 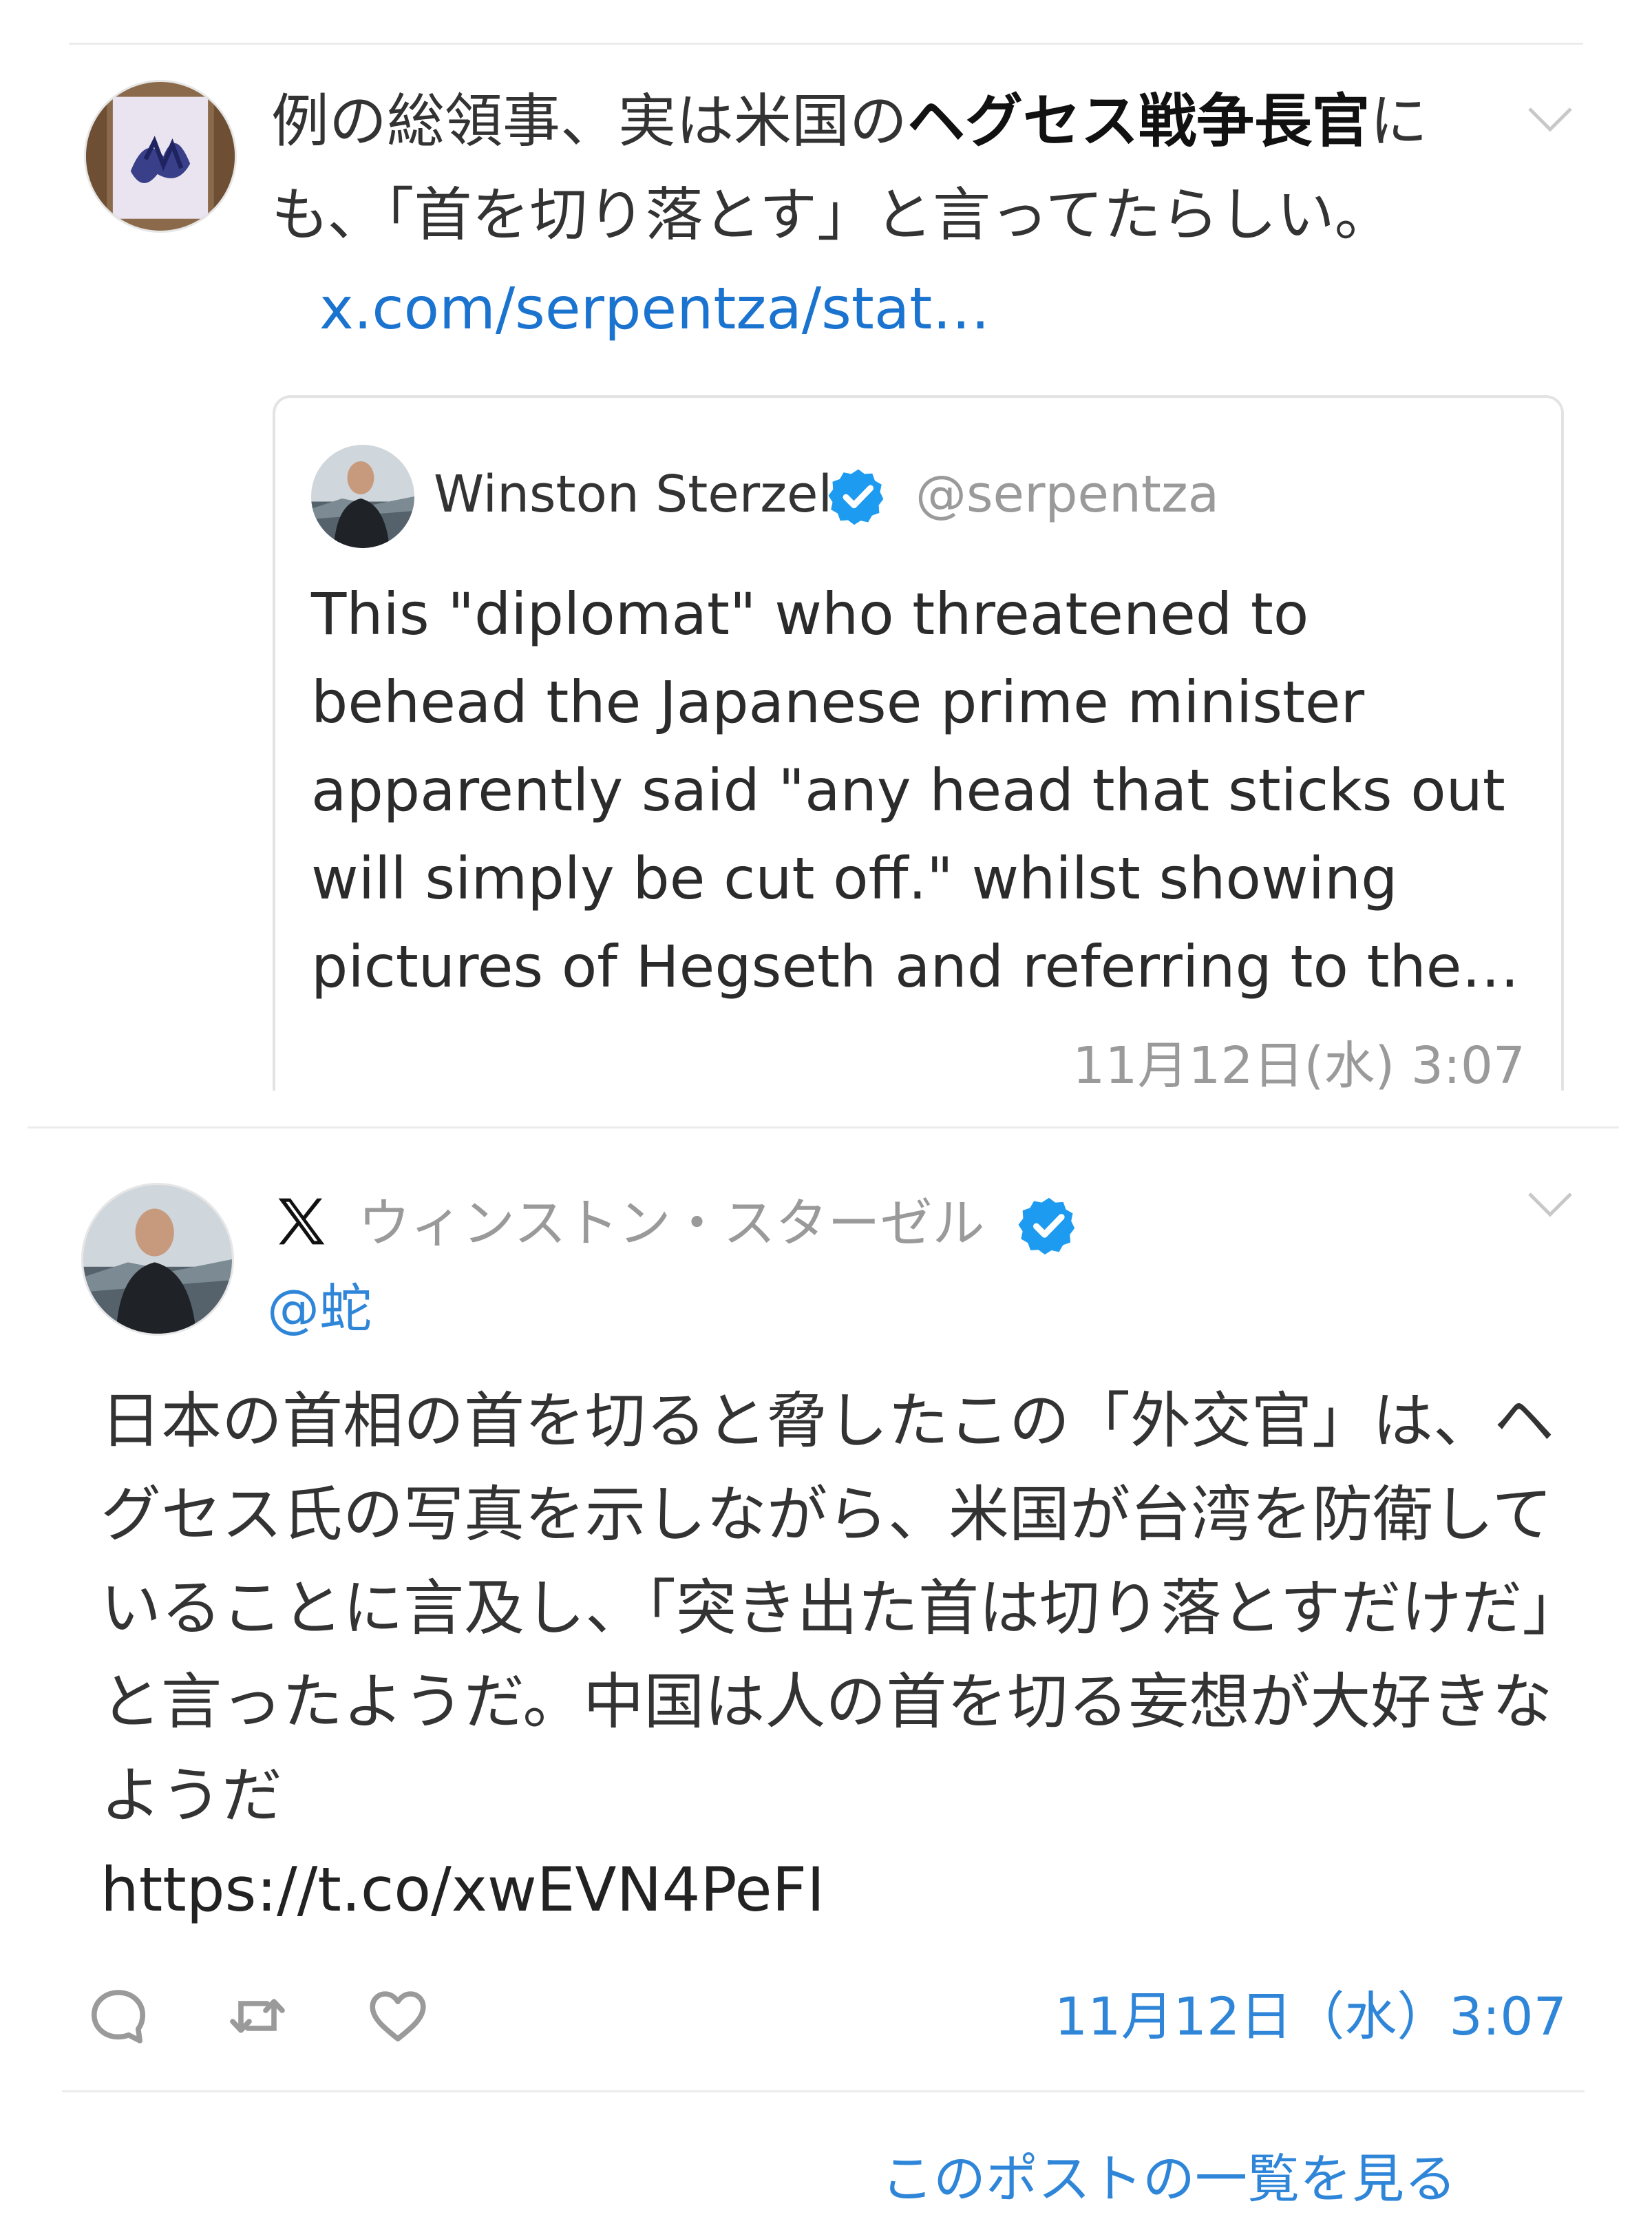 I want to click on author-name: ウィンストン・スターゼル, so click(x=671, y=1223).